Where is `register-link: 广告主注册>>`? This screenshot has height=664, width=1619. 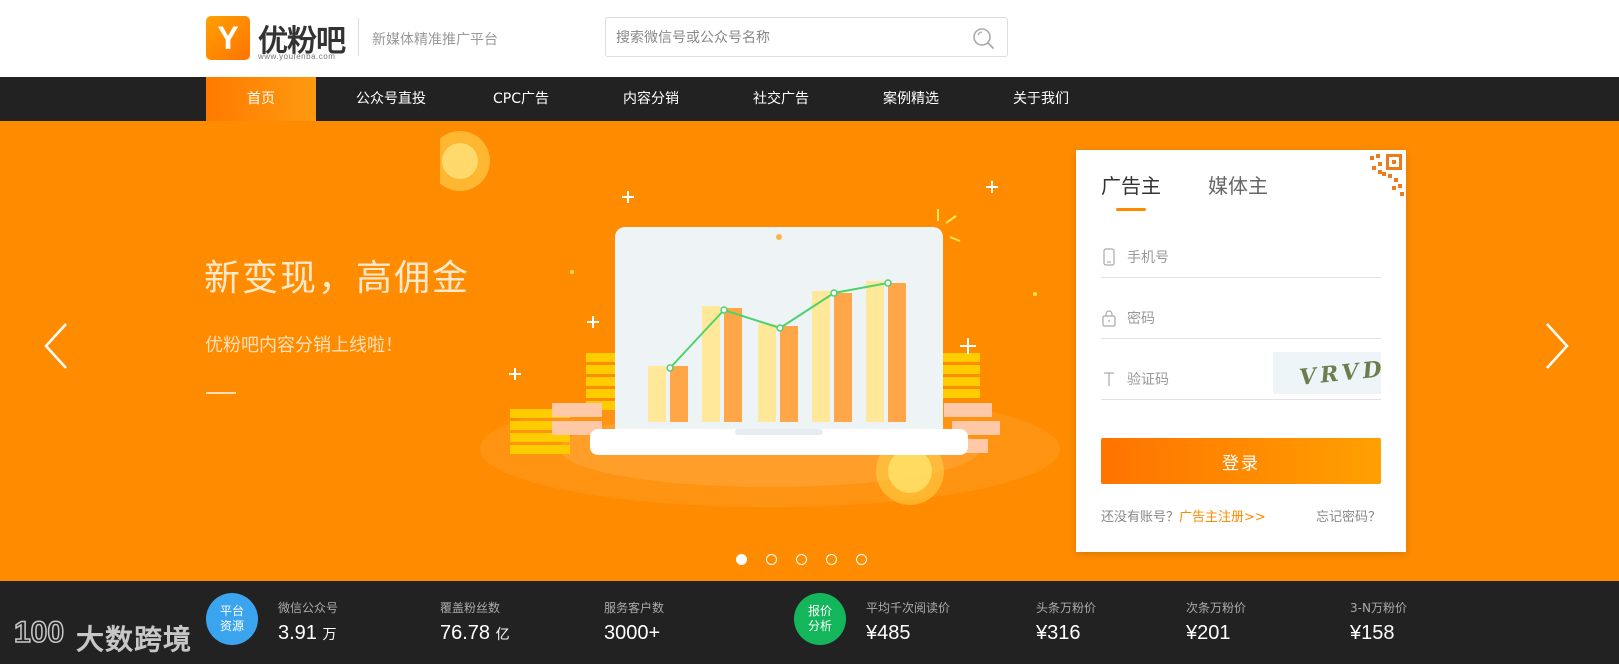
register-link: 广告主注册>> is located at coordinates (1222, 517).